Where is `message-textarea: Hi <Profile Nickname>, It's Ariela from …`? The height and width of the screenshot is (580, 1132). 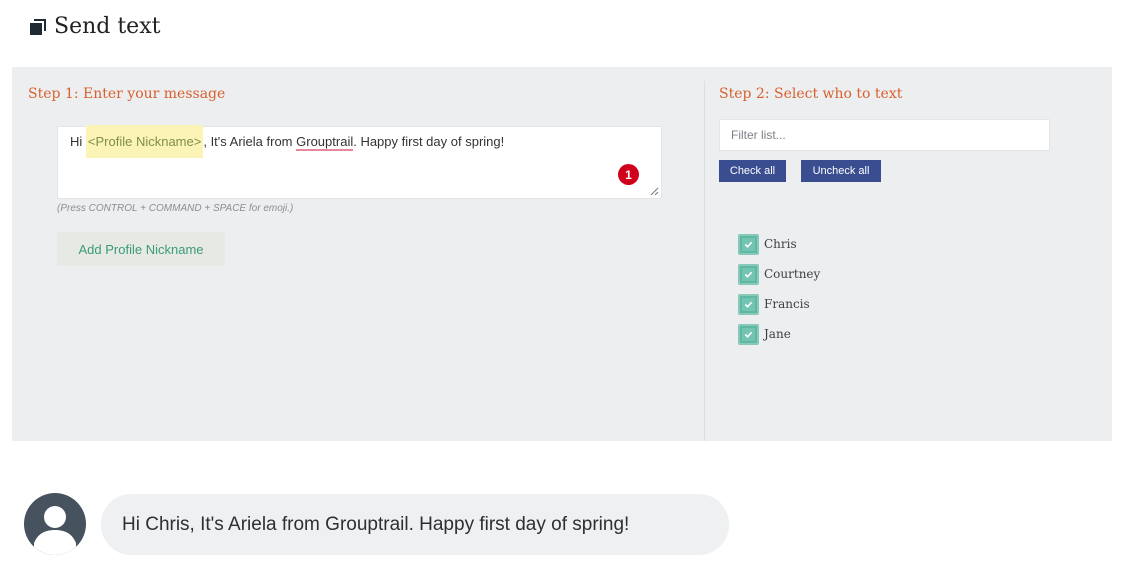 message-textarea: Hi <Profile Nickname>, It's Ariela from … is located at coordinates (359, 162).